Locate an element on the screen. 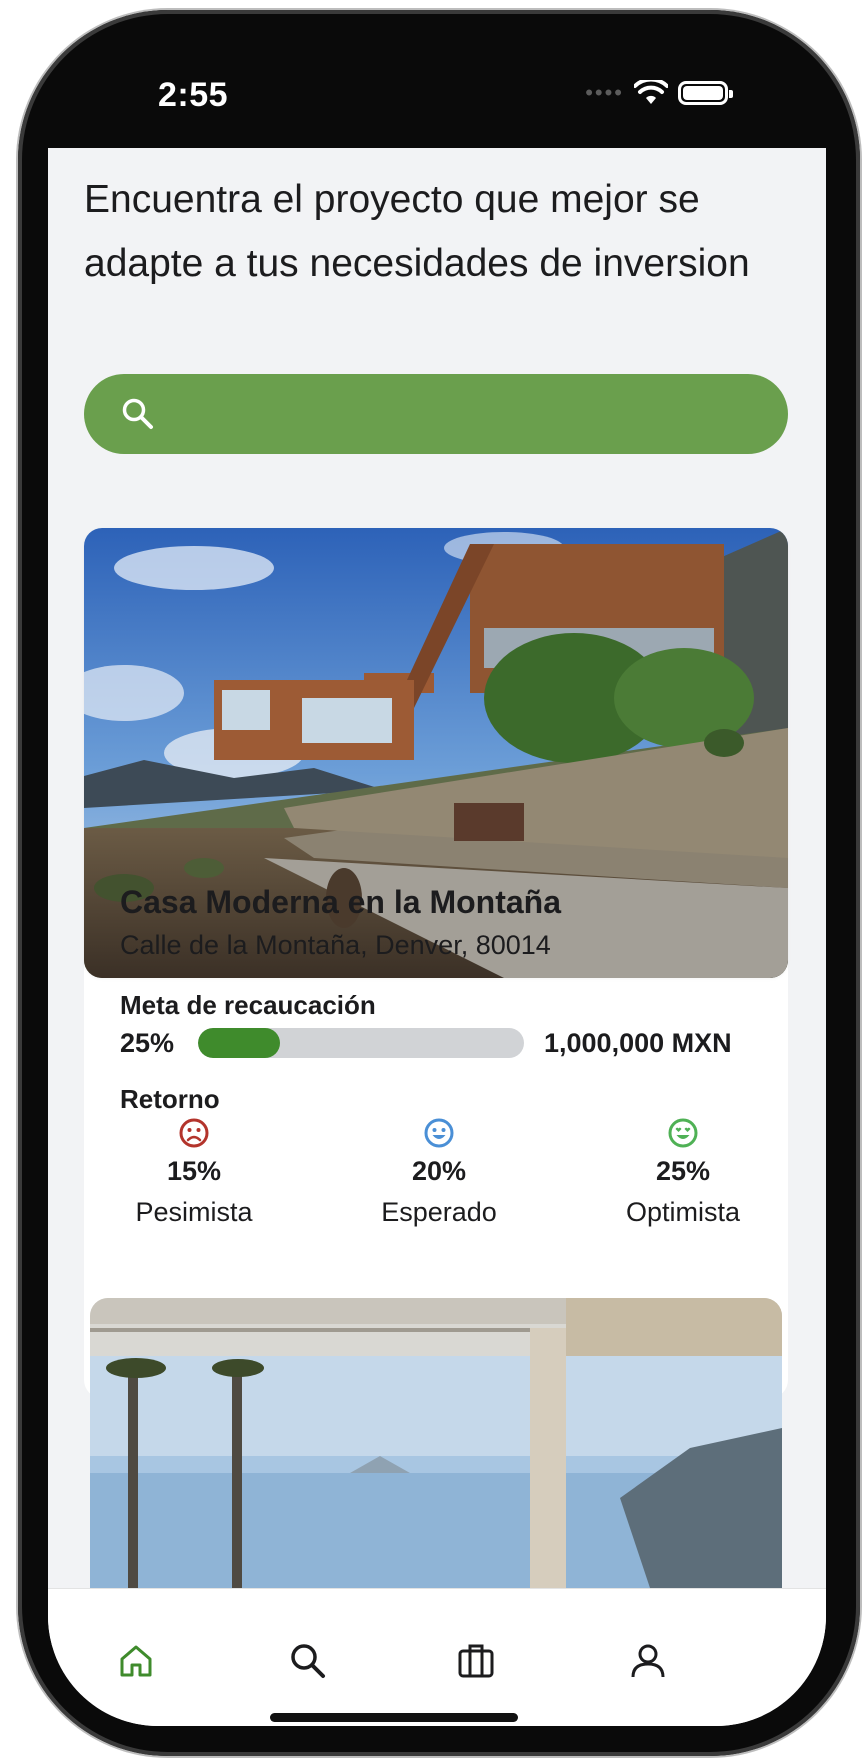 The width and height of the screenshot is (868, 1762). scenario-value: 25% is located at coordinates (683, 1171).